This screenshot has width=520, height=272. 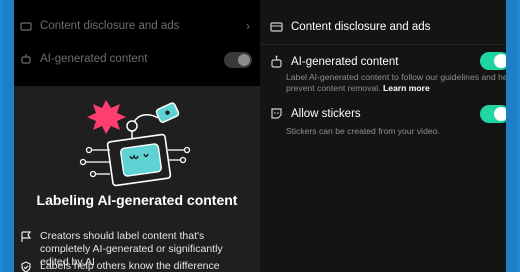 I want to click on stickers-toggle, so click(x=493, y=114).